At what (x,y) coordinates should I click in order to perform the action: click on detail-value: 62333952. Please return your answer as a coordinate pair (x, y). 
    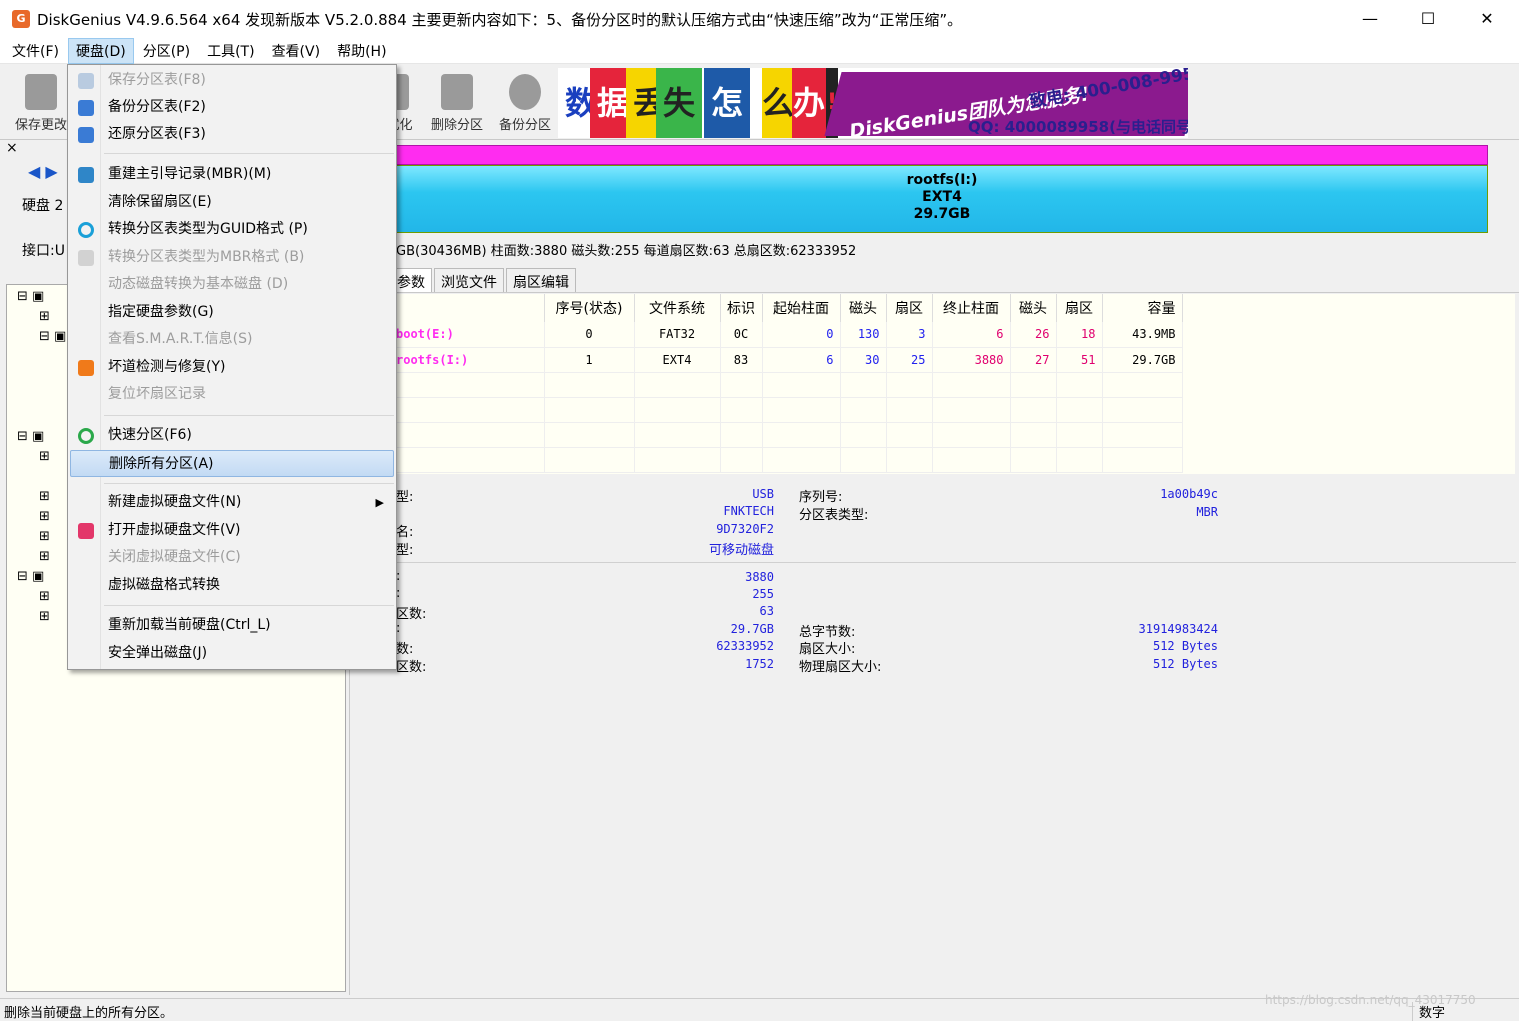
    Looking at the image, I should click on (745, 646).